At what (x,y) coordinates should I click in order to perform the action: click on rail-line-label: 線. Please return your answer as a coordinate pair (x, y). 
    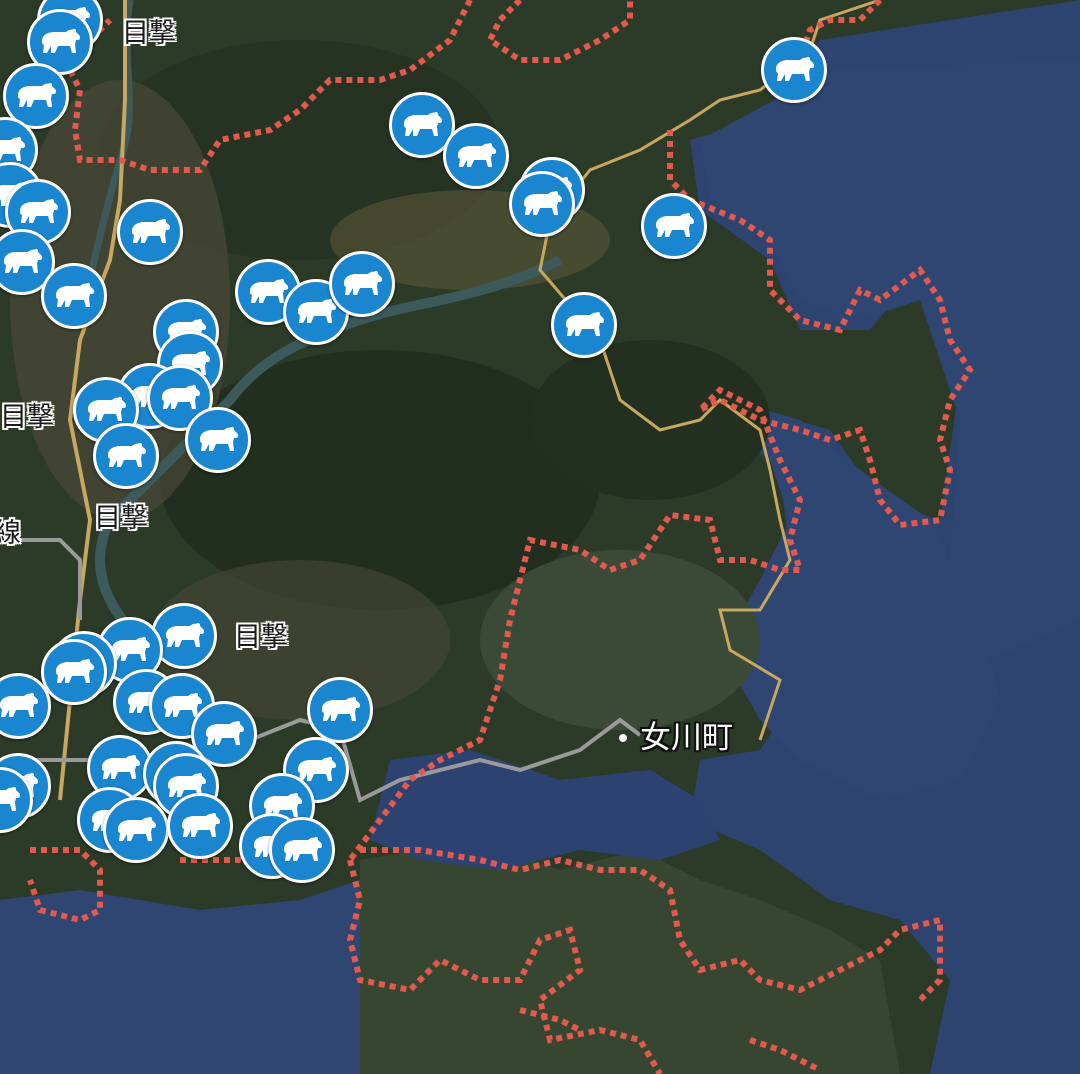
    Looking at the image, I should click on (10, 533).